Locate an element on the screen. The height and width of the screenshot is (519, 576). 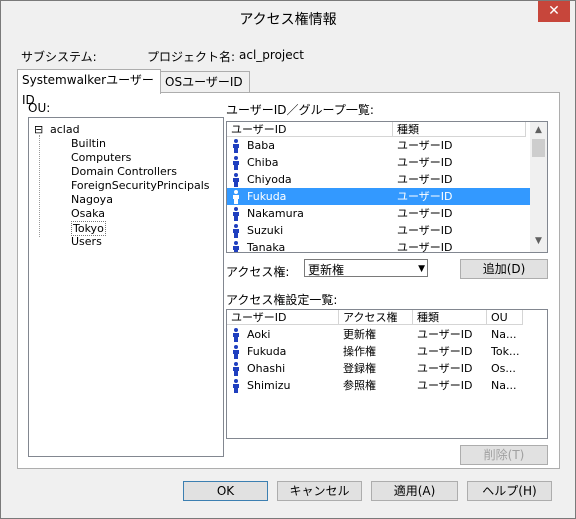
user-id-cell: Baba is located at coordinates (261, 145).